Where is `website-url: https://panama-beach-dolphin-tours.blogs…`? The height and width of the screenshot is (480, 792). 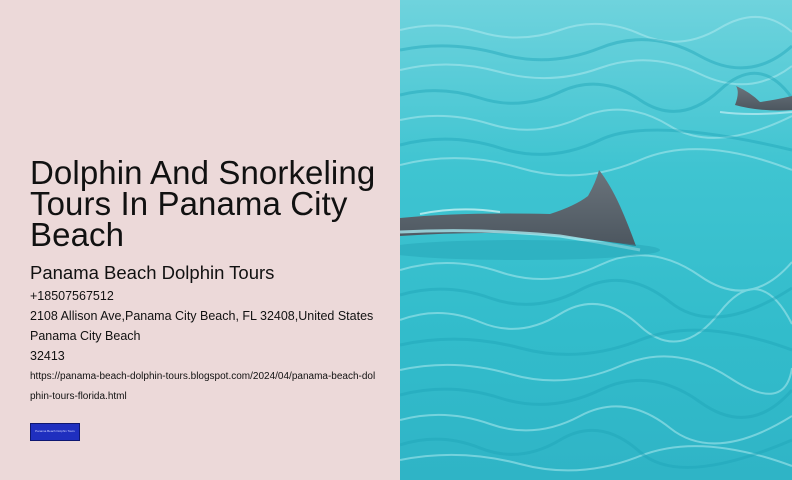
website-url: https://panama-beach-dolphin-tours.blogs… is located at coordinates (205, 387).